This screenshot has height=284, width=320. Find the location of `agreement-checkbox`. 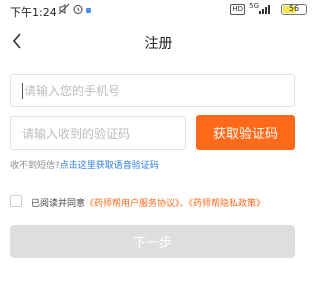

agreement-checkbox is located at coordinates (16, 201).